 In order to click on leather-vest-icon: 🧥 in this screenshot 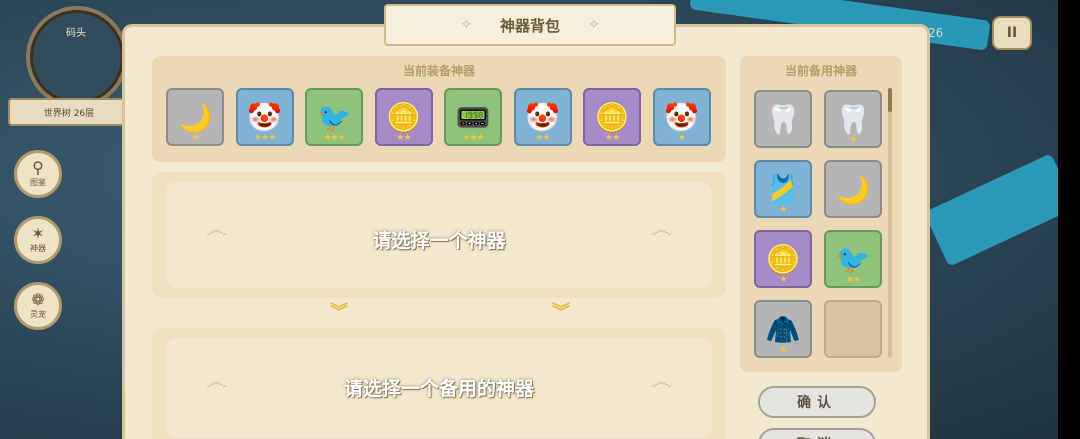, I will do `click(783, 329)`.